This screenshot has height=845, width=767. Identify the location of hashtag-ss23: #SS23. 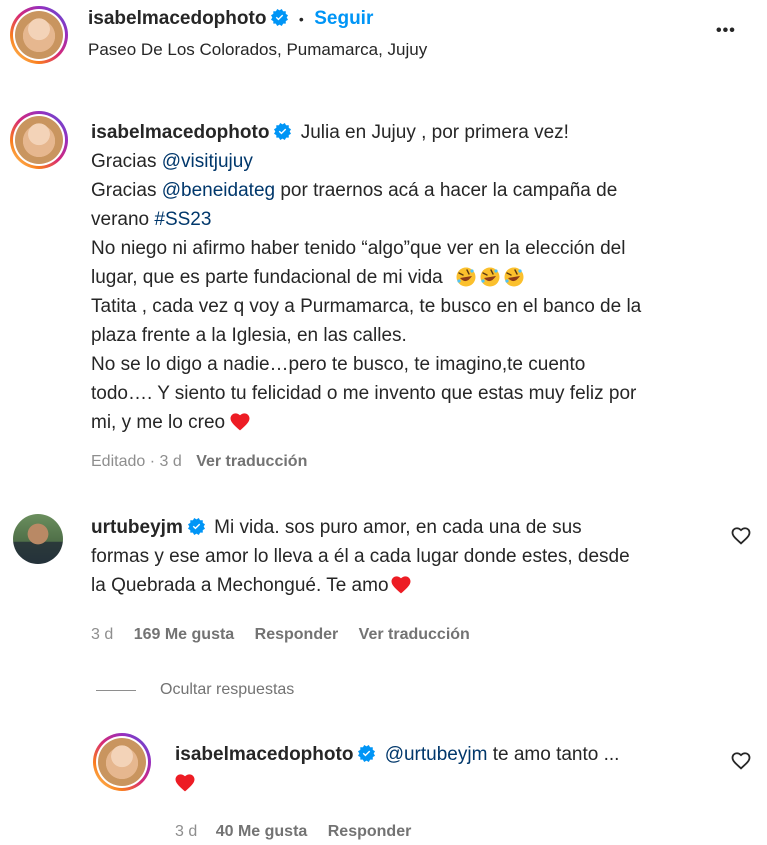
(182, 219).